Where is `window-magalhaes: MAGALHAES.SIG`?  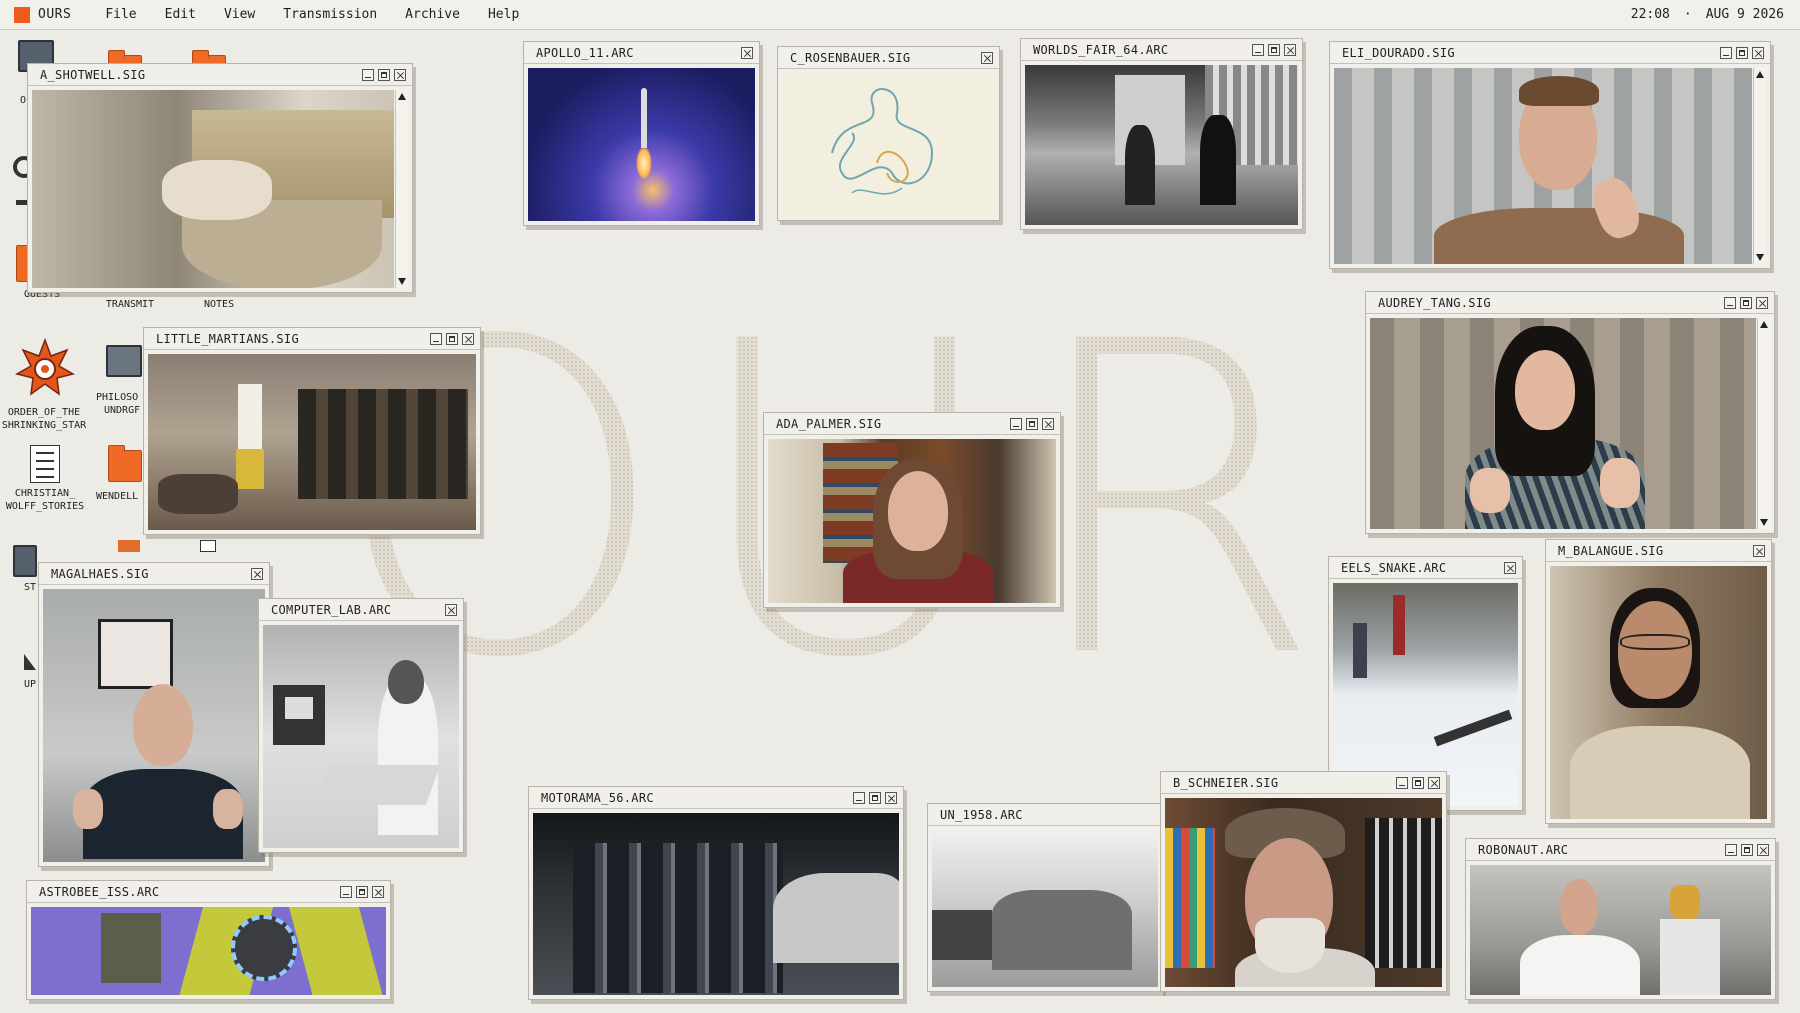
window-magalhaes: MAGALHAES.SIG is located at coordinates (154, 714).